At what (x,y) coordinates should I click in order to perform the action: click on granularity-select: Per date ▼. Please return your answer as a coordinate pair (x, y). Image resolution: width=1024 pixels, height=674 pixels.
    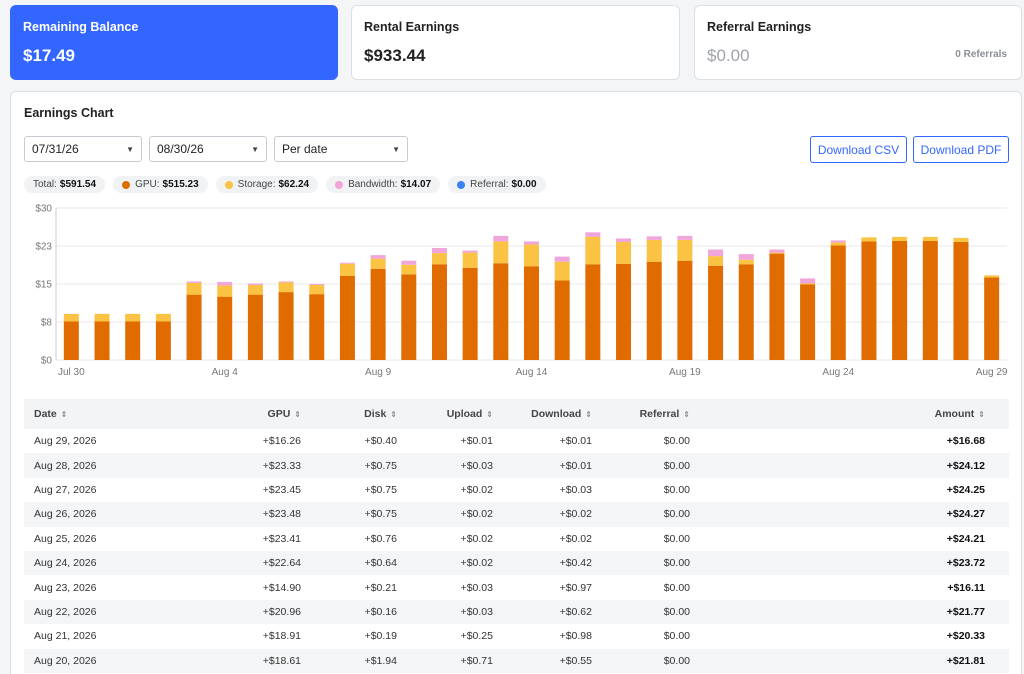
    Looking at the image, I should click on (341, 149).